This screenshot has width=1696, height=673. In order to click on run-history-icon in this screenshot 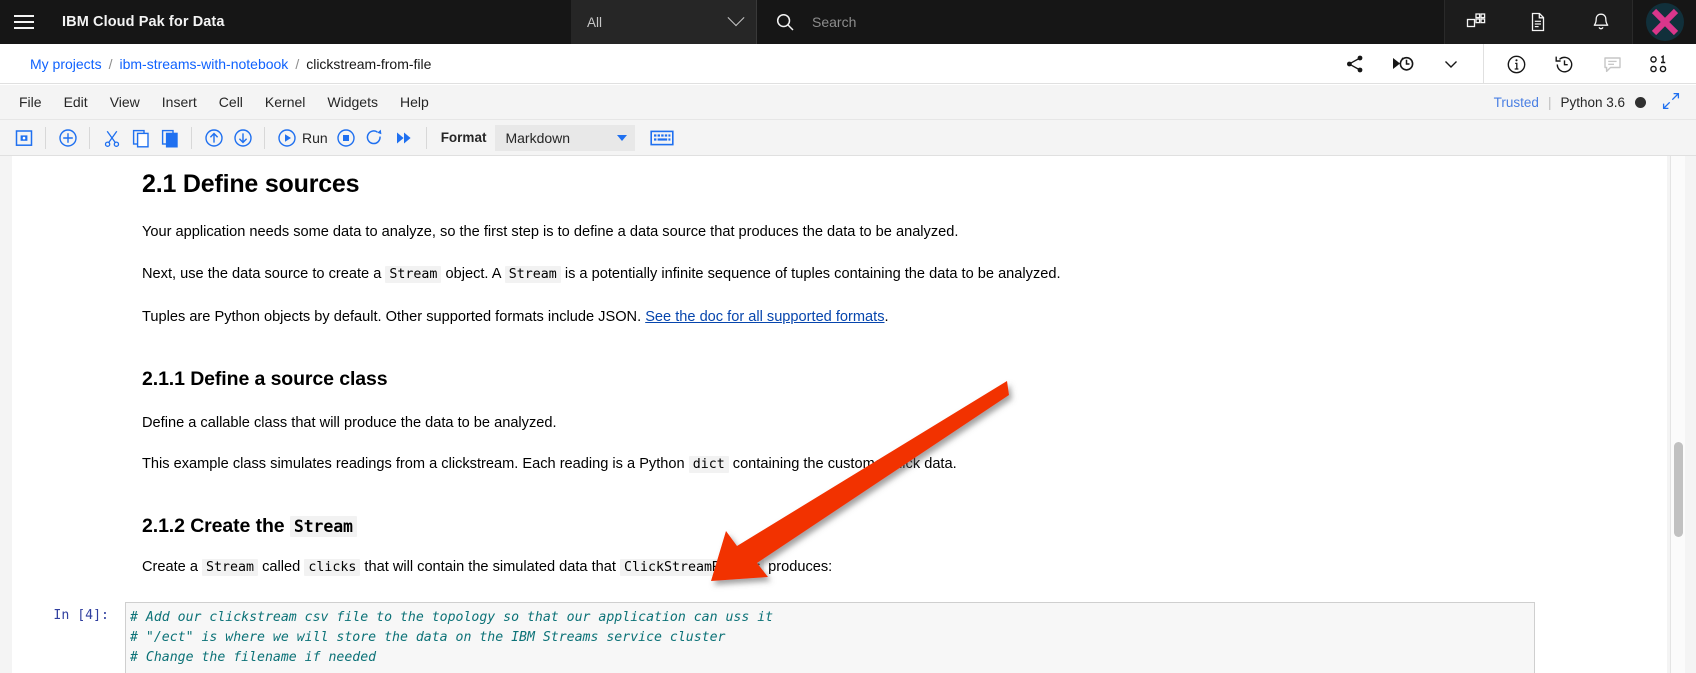, I will do `click(1403, 64)`.